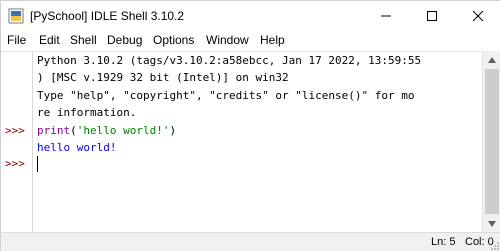 This screenshot has width=500, height=251. What do you see at coordinates (173, 130) in the screenshot?
I see `paren-close: )` at bounding box center [173, 130].